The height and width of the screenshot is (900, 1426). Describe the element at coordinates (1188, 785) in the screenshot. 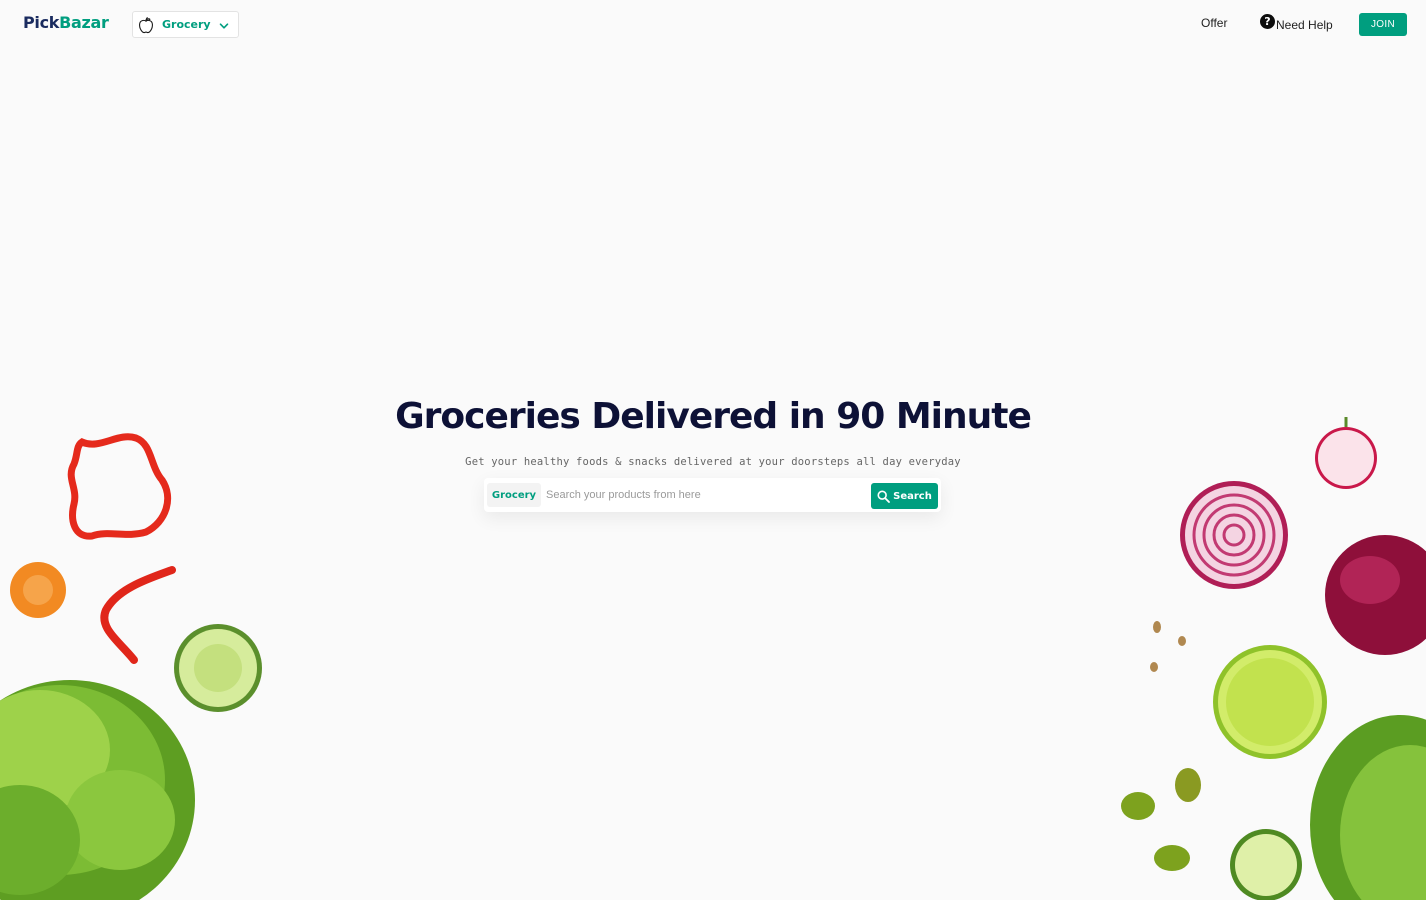

I see `olive-icon` at that location.